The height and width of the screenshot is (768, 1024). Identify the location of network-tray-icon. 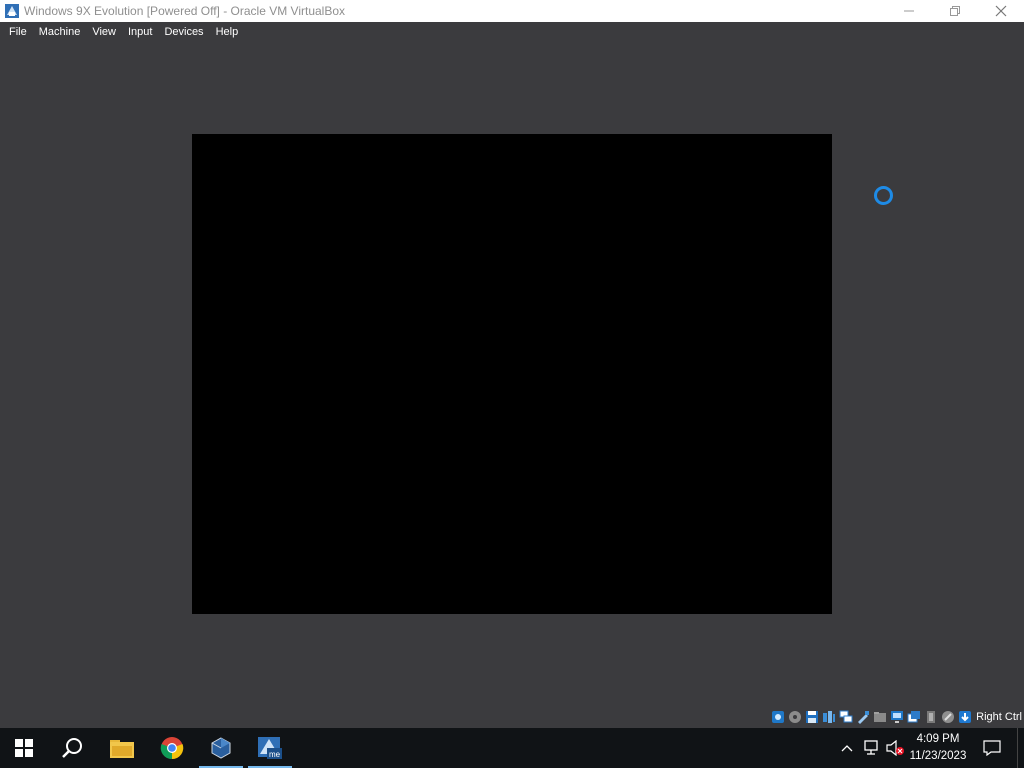
(871, 747).